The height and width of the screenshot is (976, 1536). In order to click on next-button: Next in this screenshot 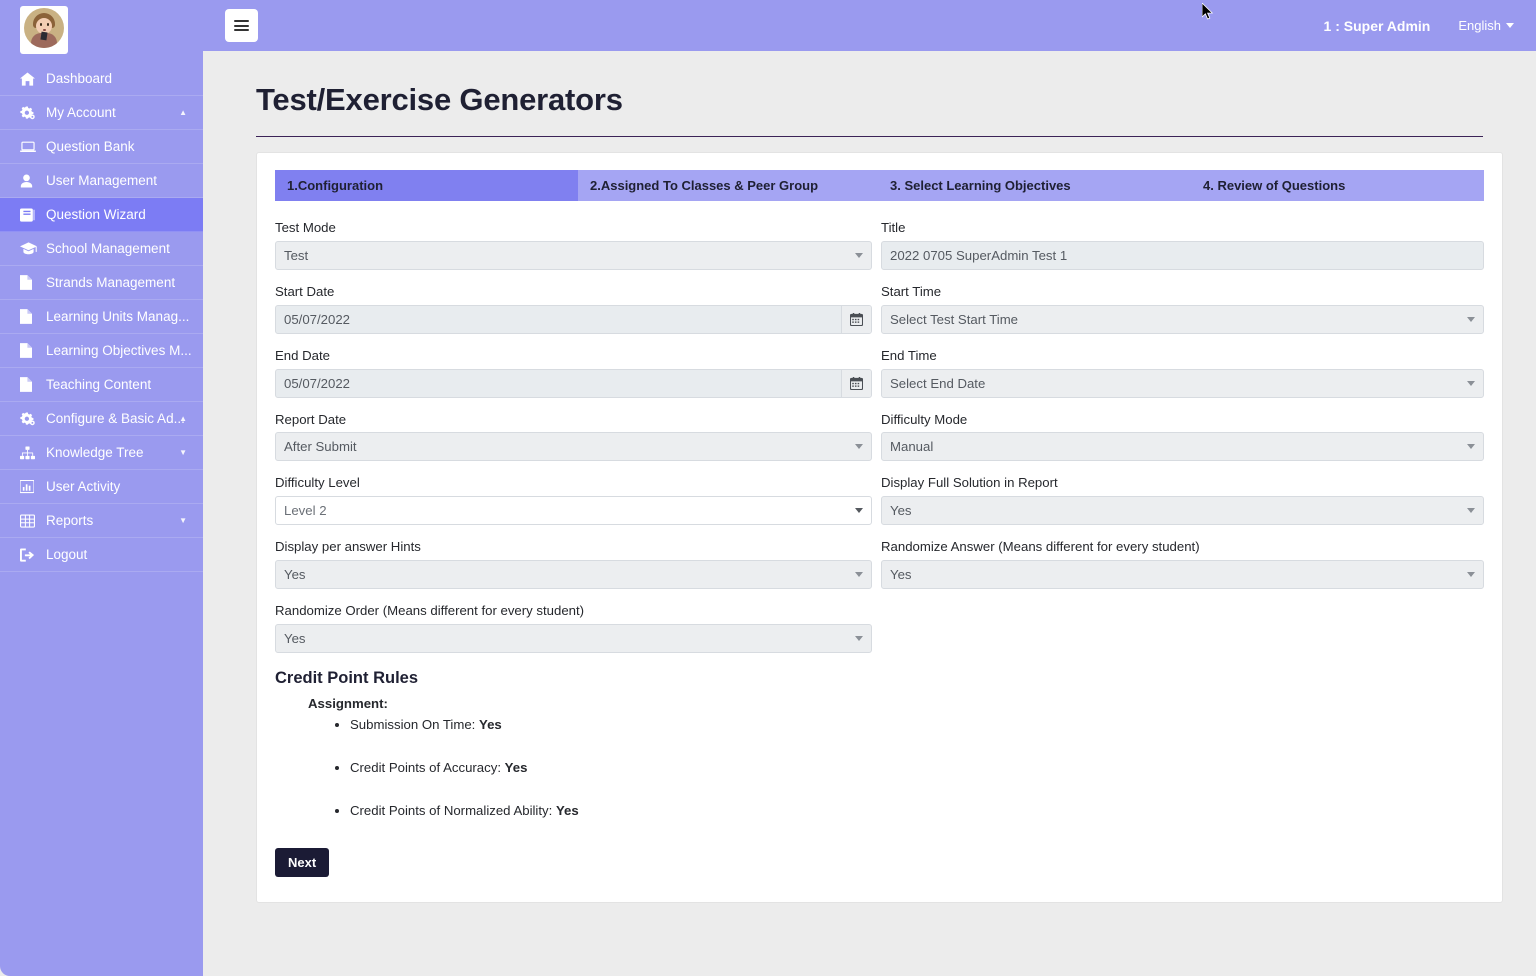, I will do `click(302, 862)`.